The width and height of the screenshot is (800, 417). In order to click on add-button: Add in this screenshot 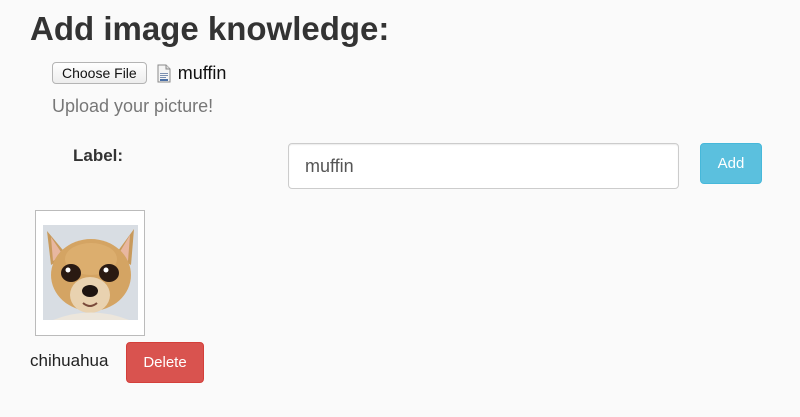, I will do `click(731, 163)`.